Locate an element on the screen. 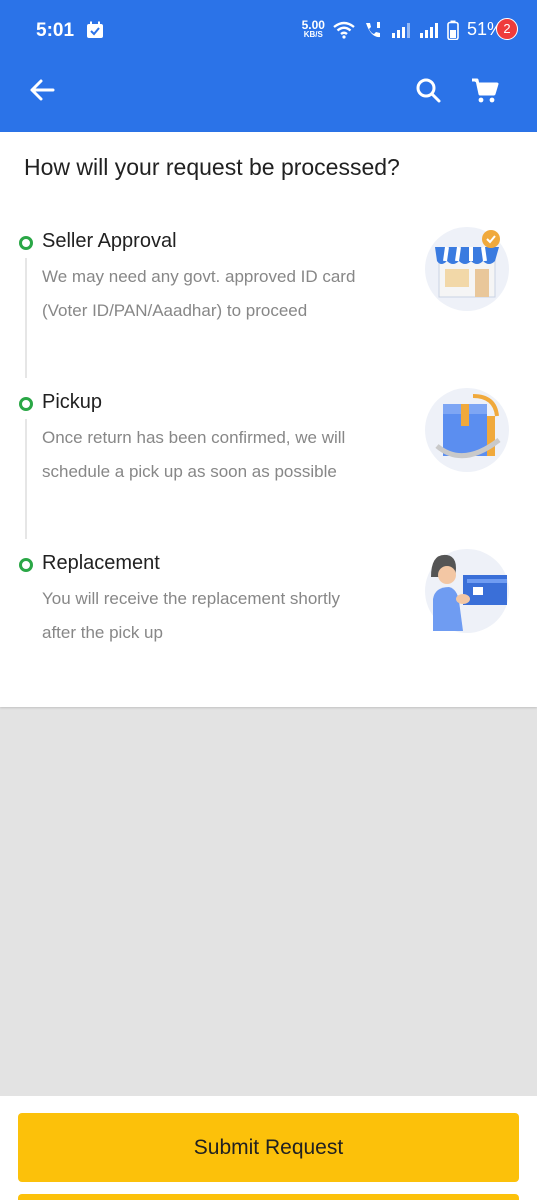 The width and height of the screenshot is (537, 1200). app-bar is located at coordinates (268, 90).